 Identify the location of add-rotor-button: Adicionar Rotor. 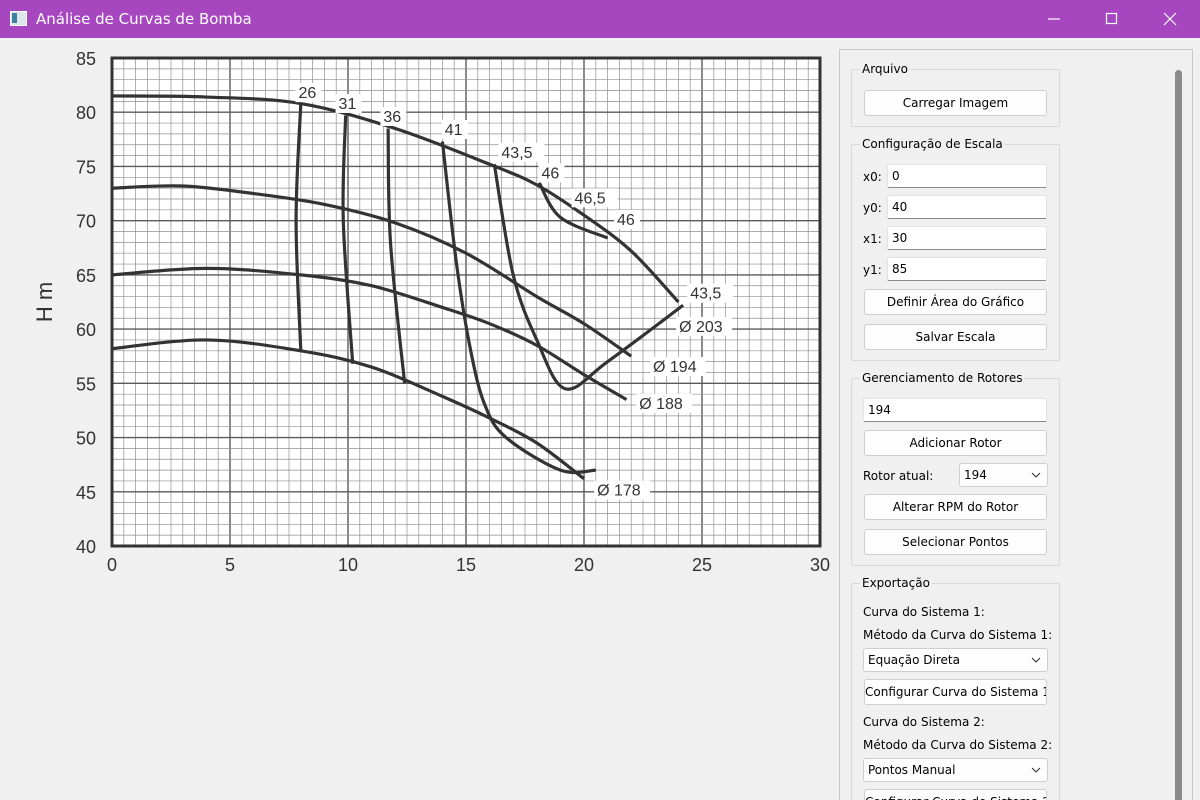
(955, 443).